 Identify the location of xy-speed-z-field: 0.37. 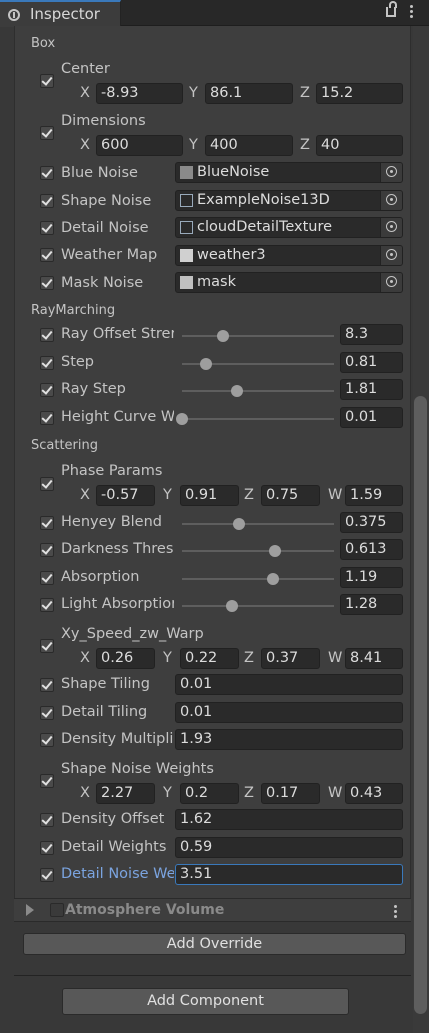
(290, 658).